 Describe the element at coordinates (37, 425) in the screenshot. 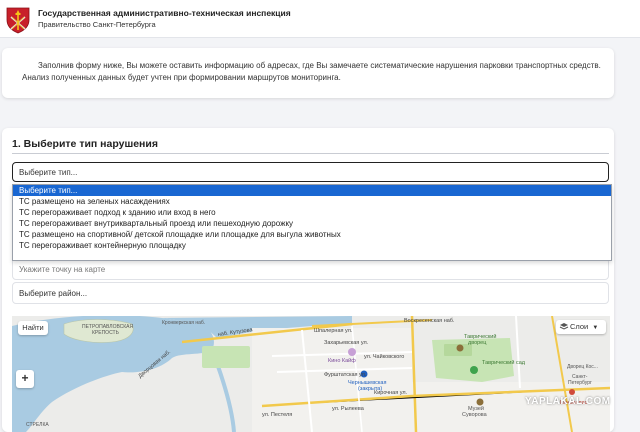

I see `map-label: СТРЕЛКА` at that location.